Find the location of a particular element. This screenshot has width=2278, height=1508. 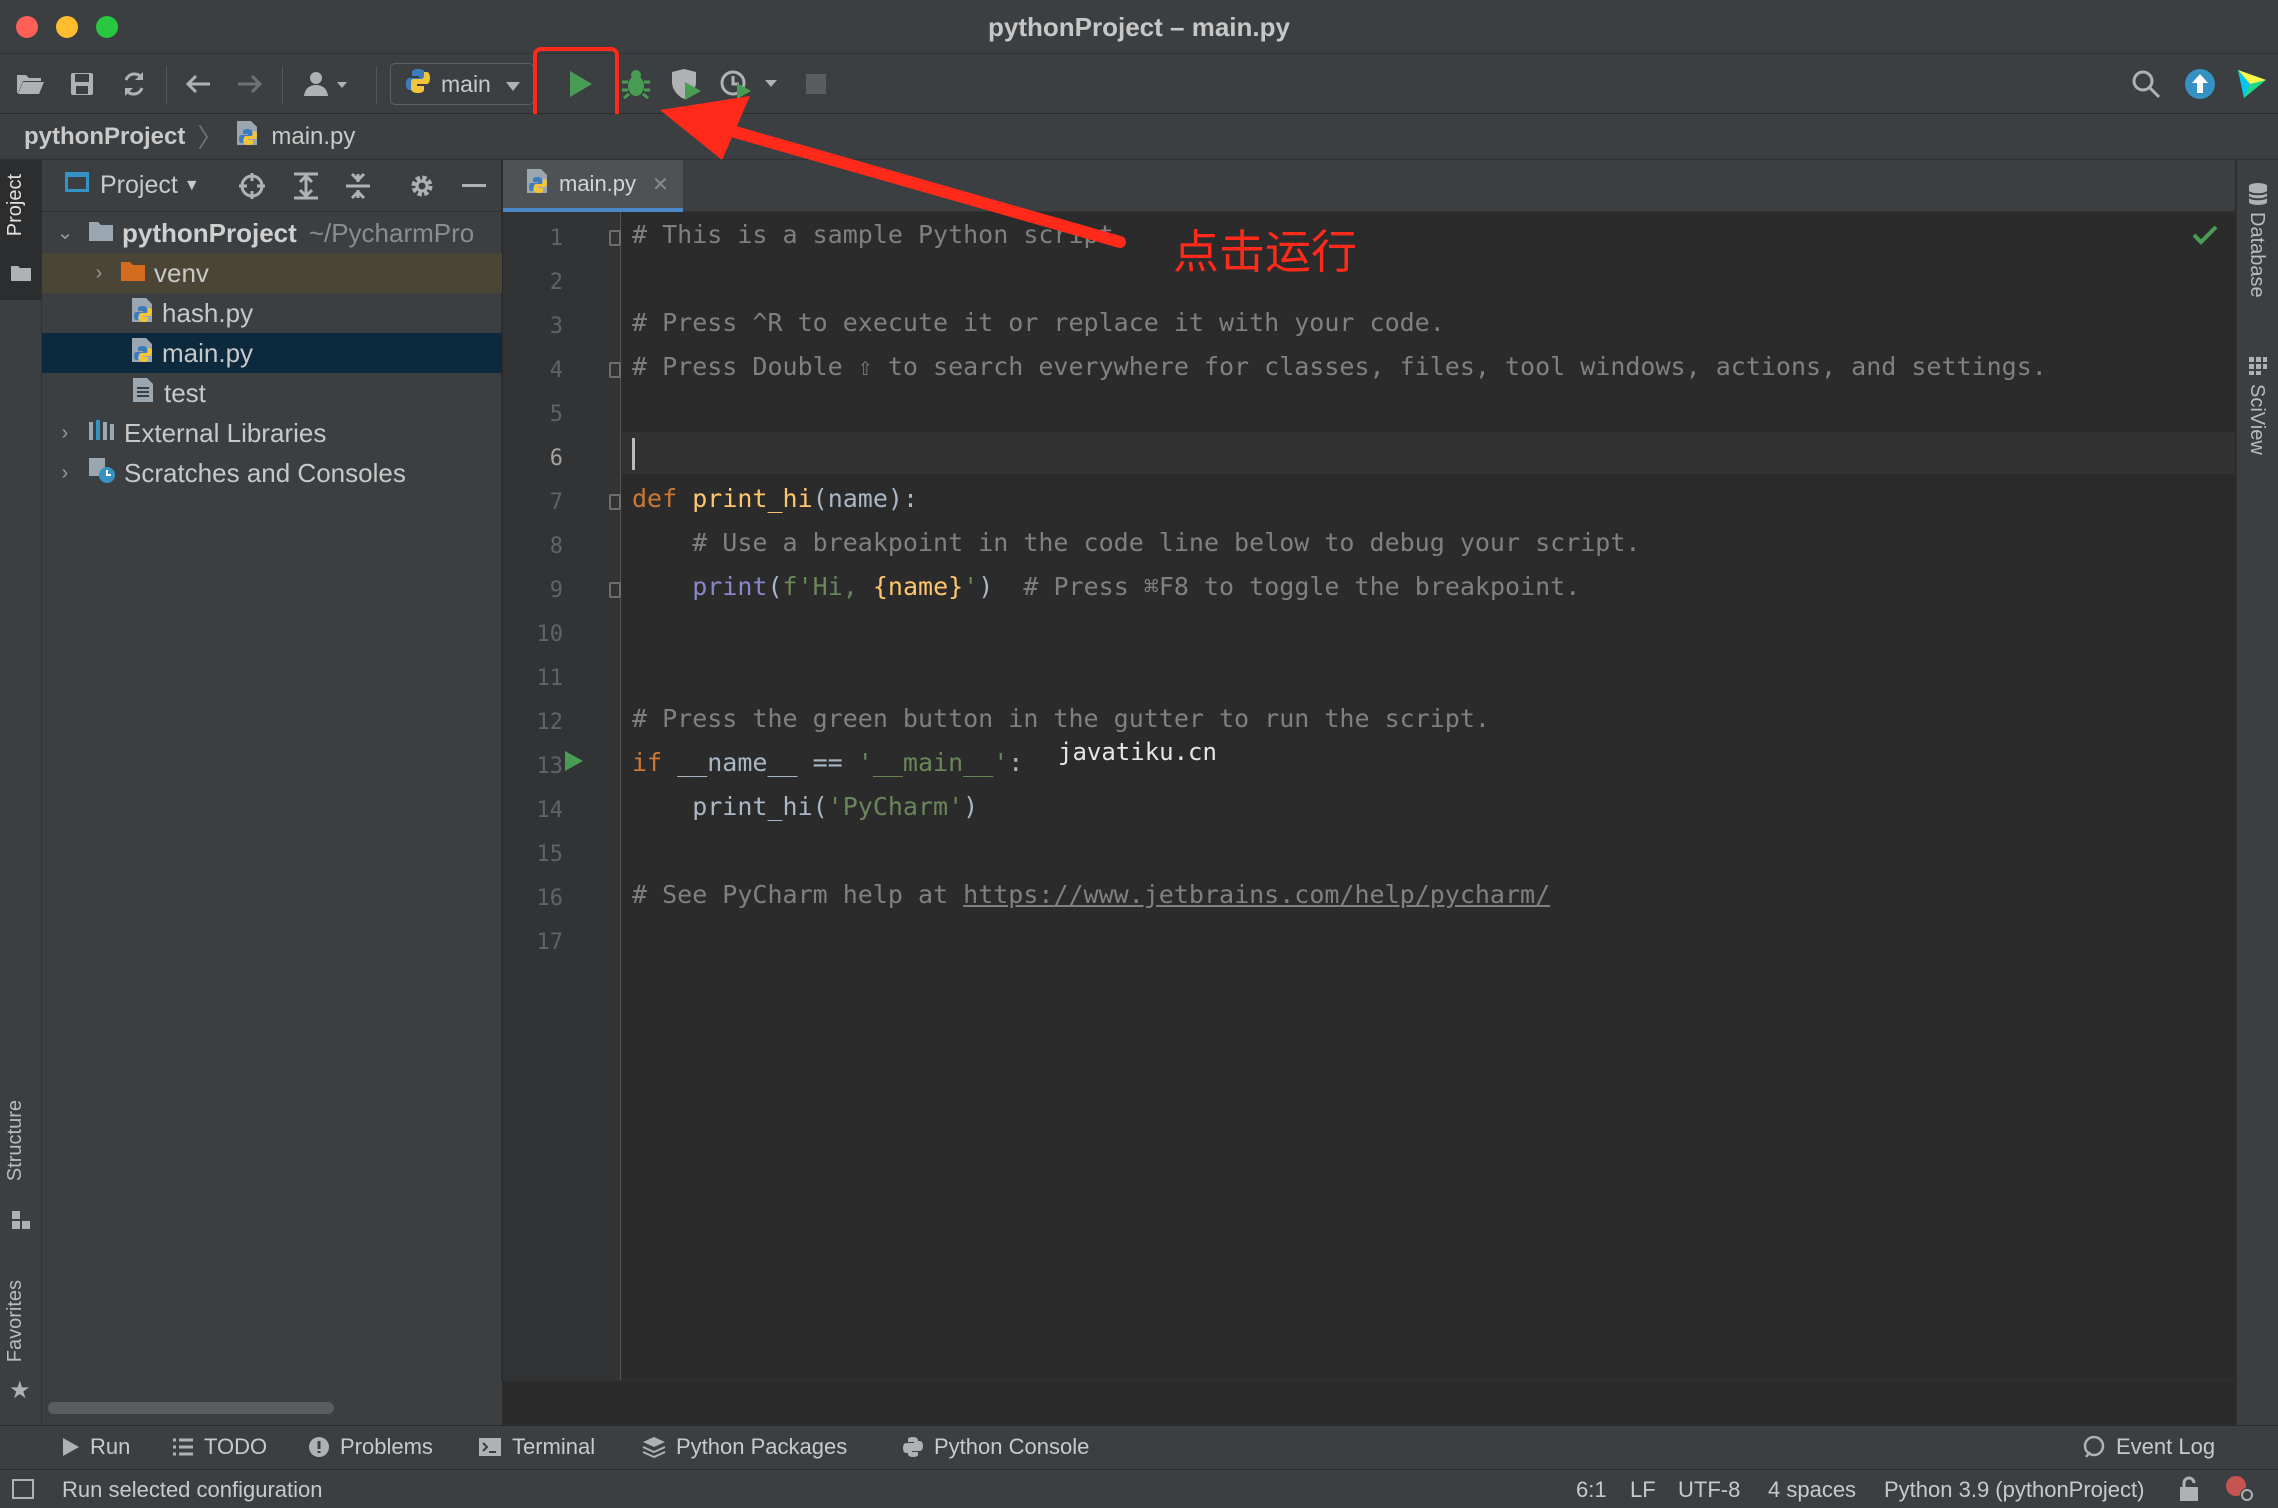

problems-tool-label: Problems is located at coordinates (386, 1446).